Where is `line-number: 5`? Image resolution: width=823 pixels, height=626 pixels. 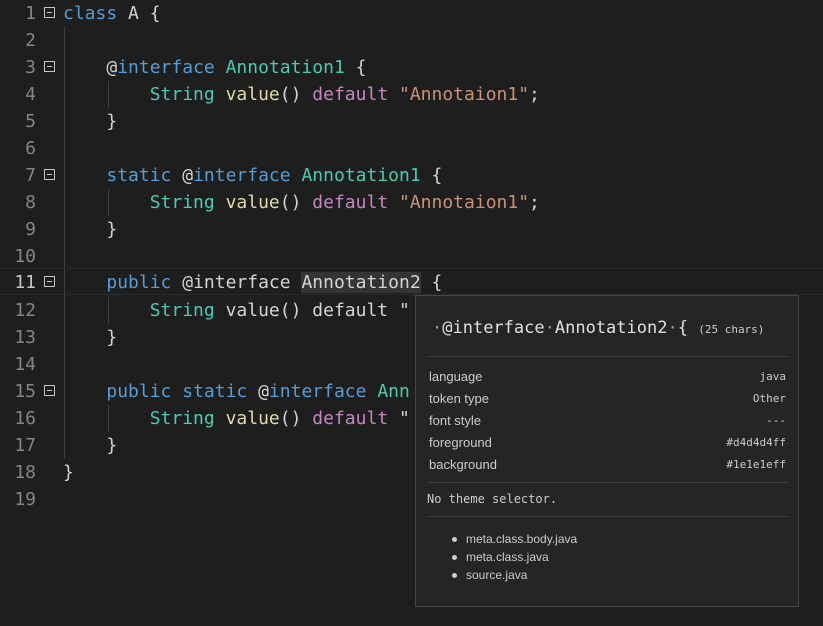
line-number: 5 is located at coordinates (30, 121).